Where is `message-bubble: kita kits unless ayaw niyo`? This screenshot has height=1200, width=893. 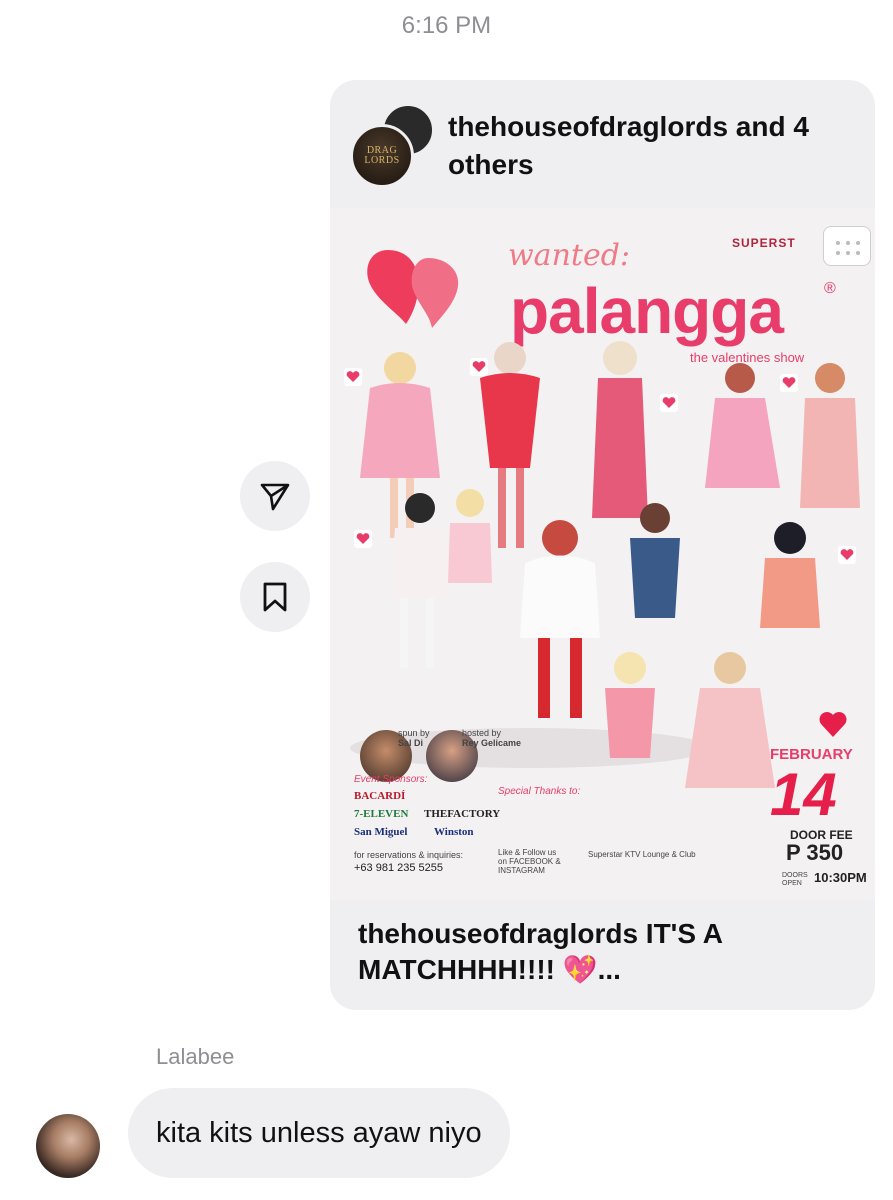
message-bubble: kita kits unless ayaw niyo is located at coordinates (319, 1133).